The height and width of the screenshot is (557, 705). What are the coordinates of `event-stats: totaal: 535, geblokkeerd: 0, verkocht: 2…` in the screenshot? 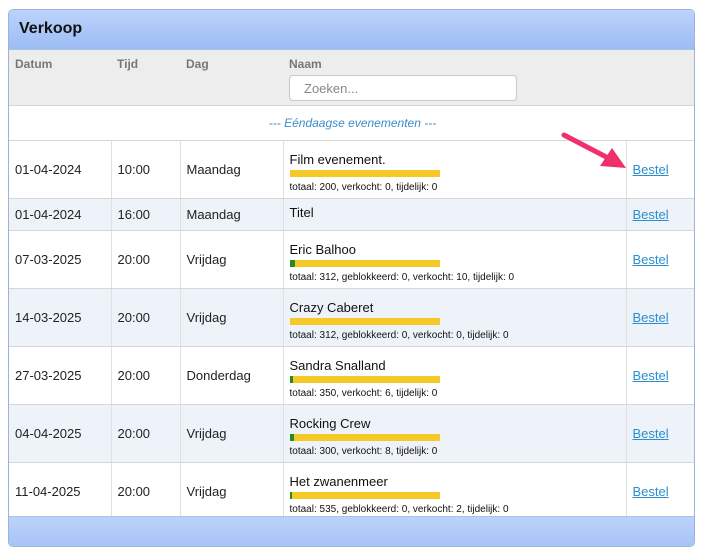 It's located at (399, 509).